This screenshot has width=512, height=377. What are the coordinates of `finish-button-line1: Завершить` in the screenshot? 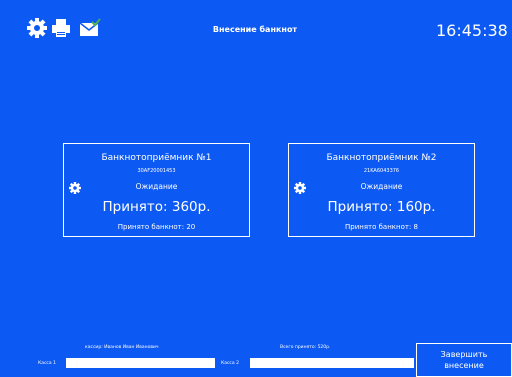 It's located at (464, 354).